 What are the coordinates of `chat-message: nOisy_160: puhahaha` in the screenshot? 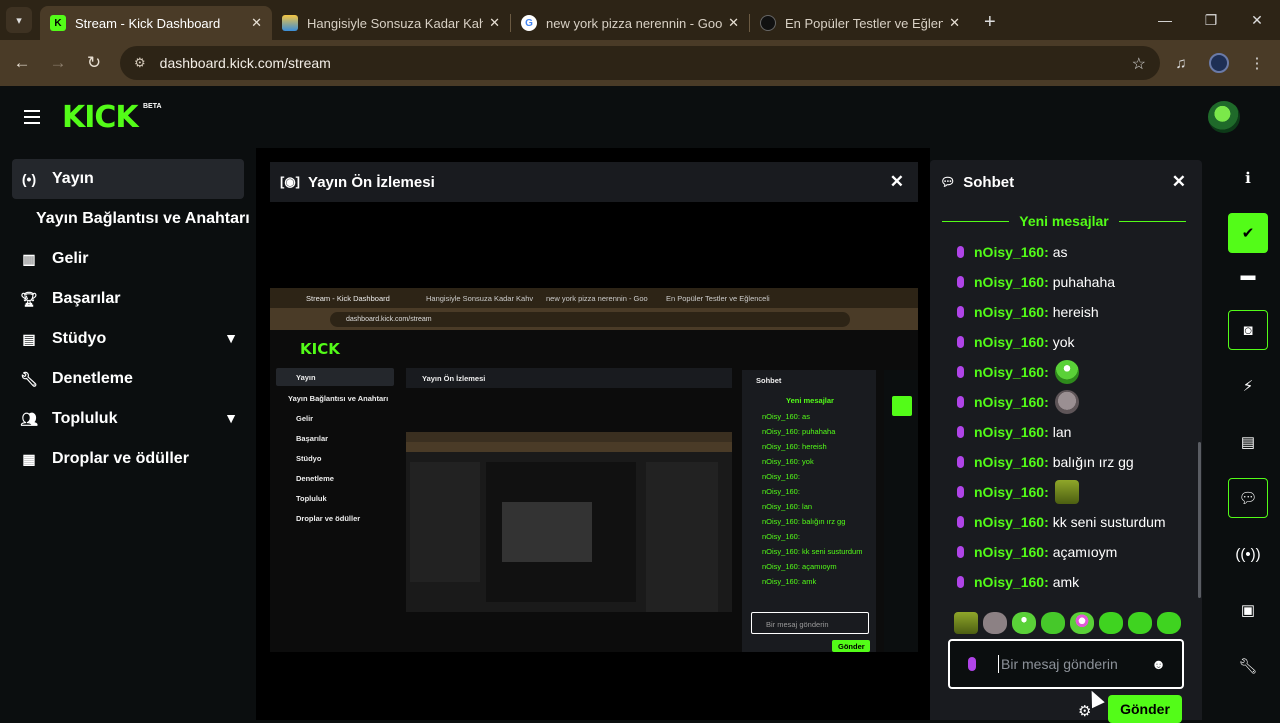 It's located at (1034, 282).